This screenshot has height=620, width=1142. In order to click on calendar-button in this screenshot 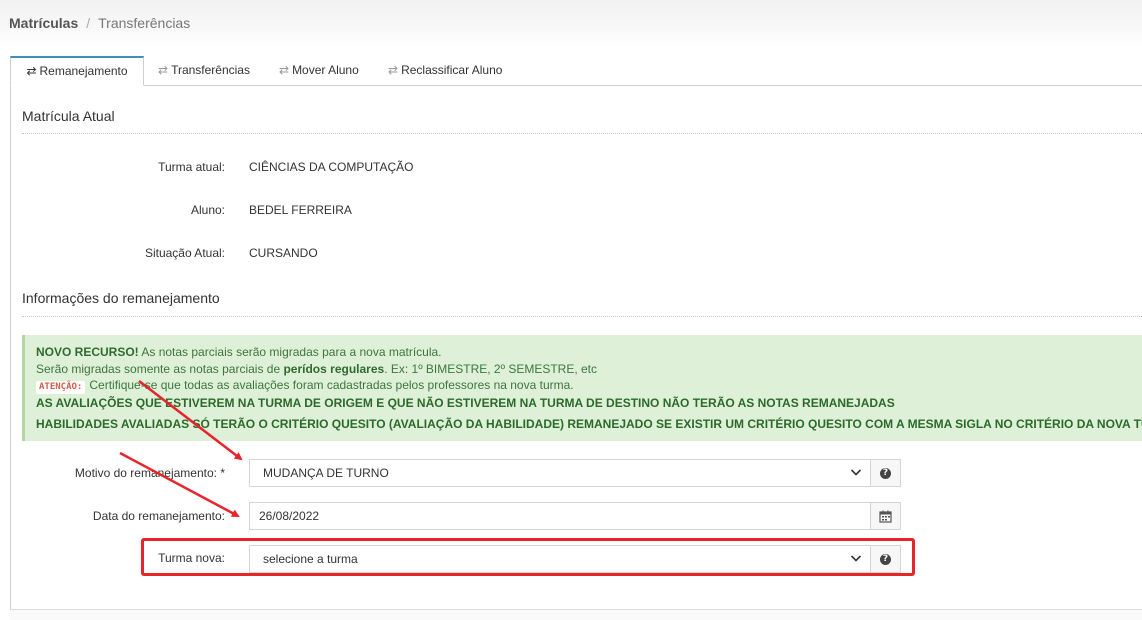, I will do `click(885, 516)`.